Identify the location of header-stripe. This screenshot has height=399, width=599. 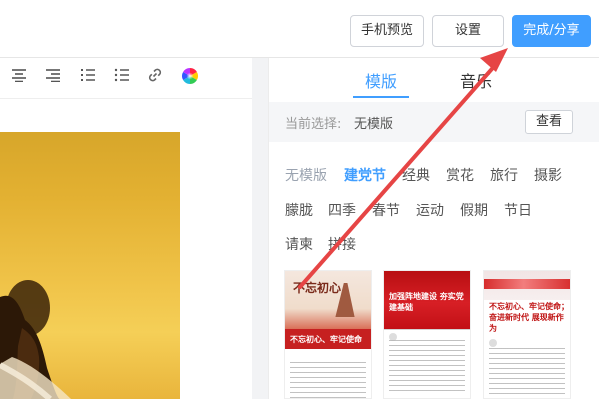
(527, 284).